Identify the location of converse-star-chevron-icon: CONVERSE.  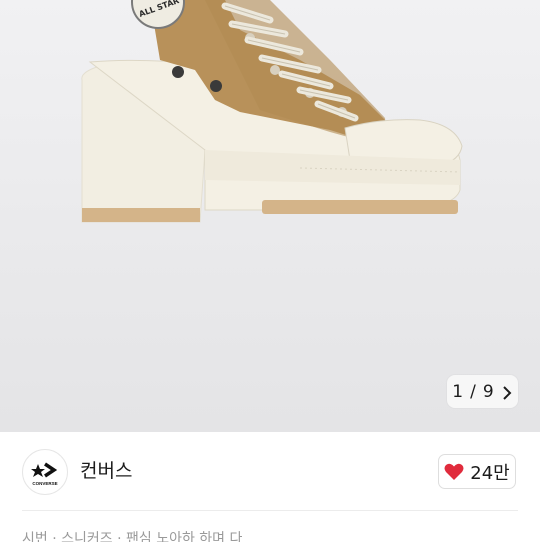
(44, 474).